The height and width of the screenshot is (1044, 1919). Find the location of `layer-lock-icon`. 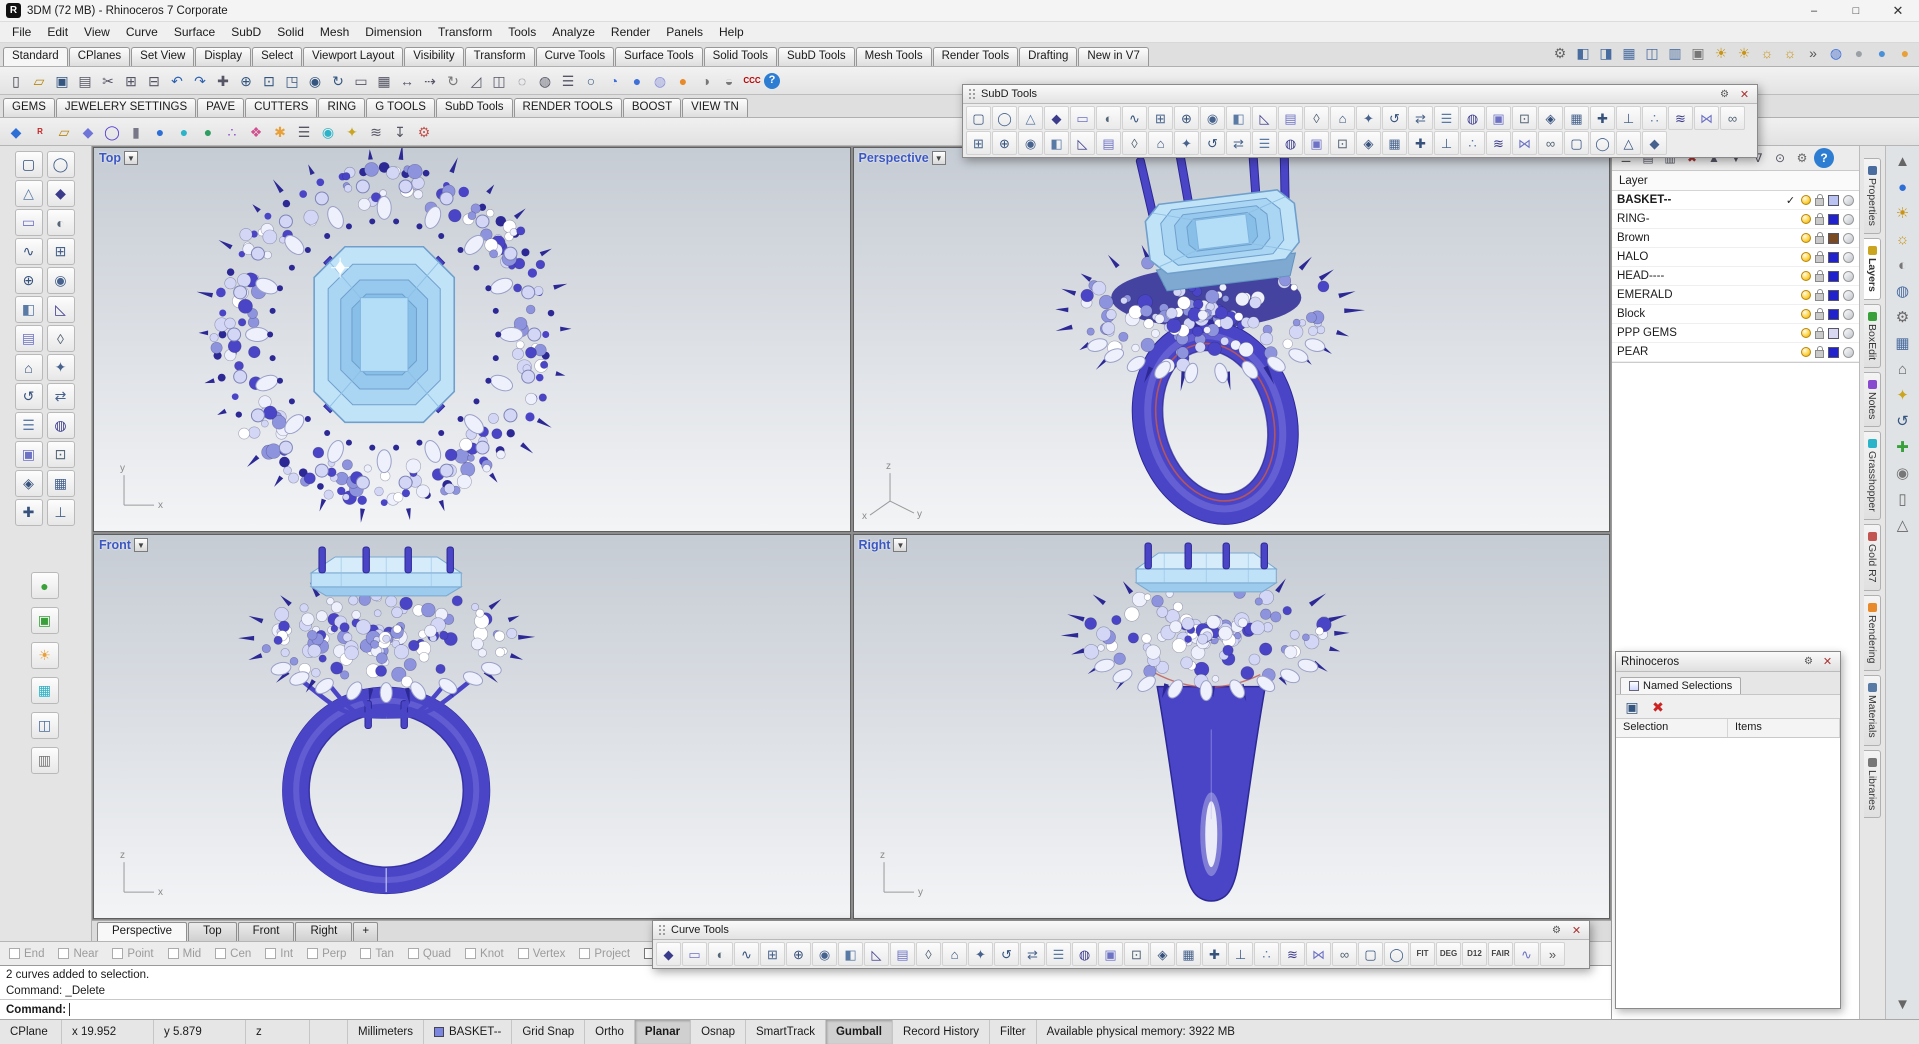

layer-lock-icon is located at coordinates (1819, 237).